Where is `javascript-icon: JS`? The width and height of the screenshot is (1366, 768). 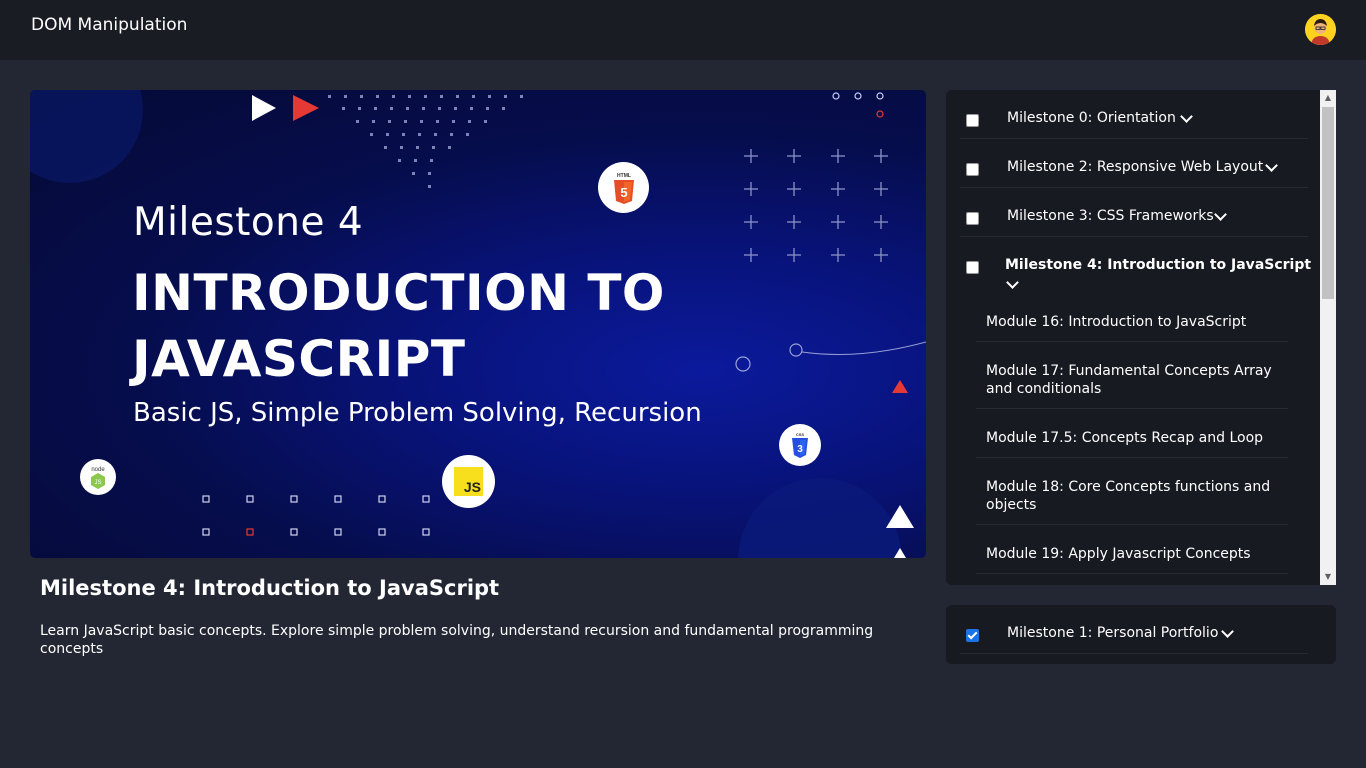
javascript-icon: JS is located at coordinates (468, 481).